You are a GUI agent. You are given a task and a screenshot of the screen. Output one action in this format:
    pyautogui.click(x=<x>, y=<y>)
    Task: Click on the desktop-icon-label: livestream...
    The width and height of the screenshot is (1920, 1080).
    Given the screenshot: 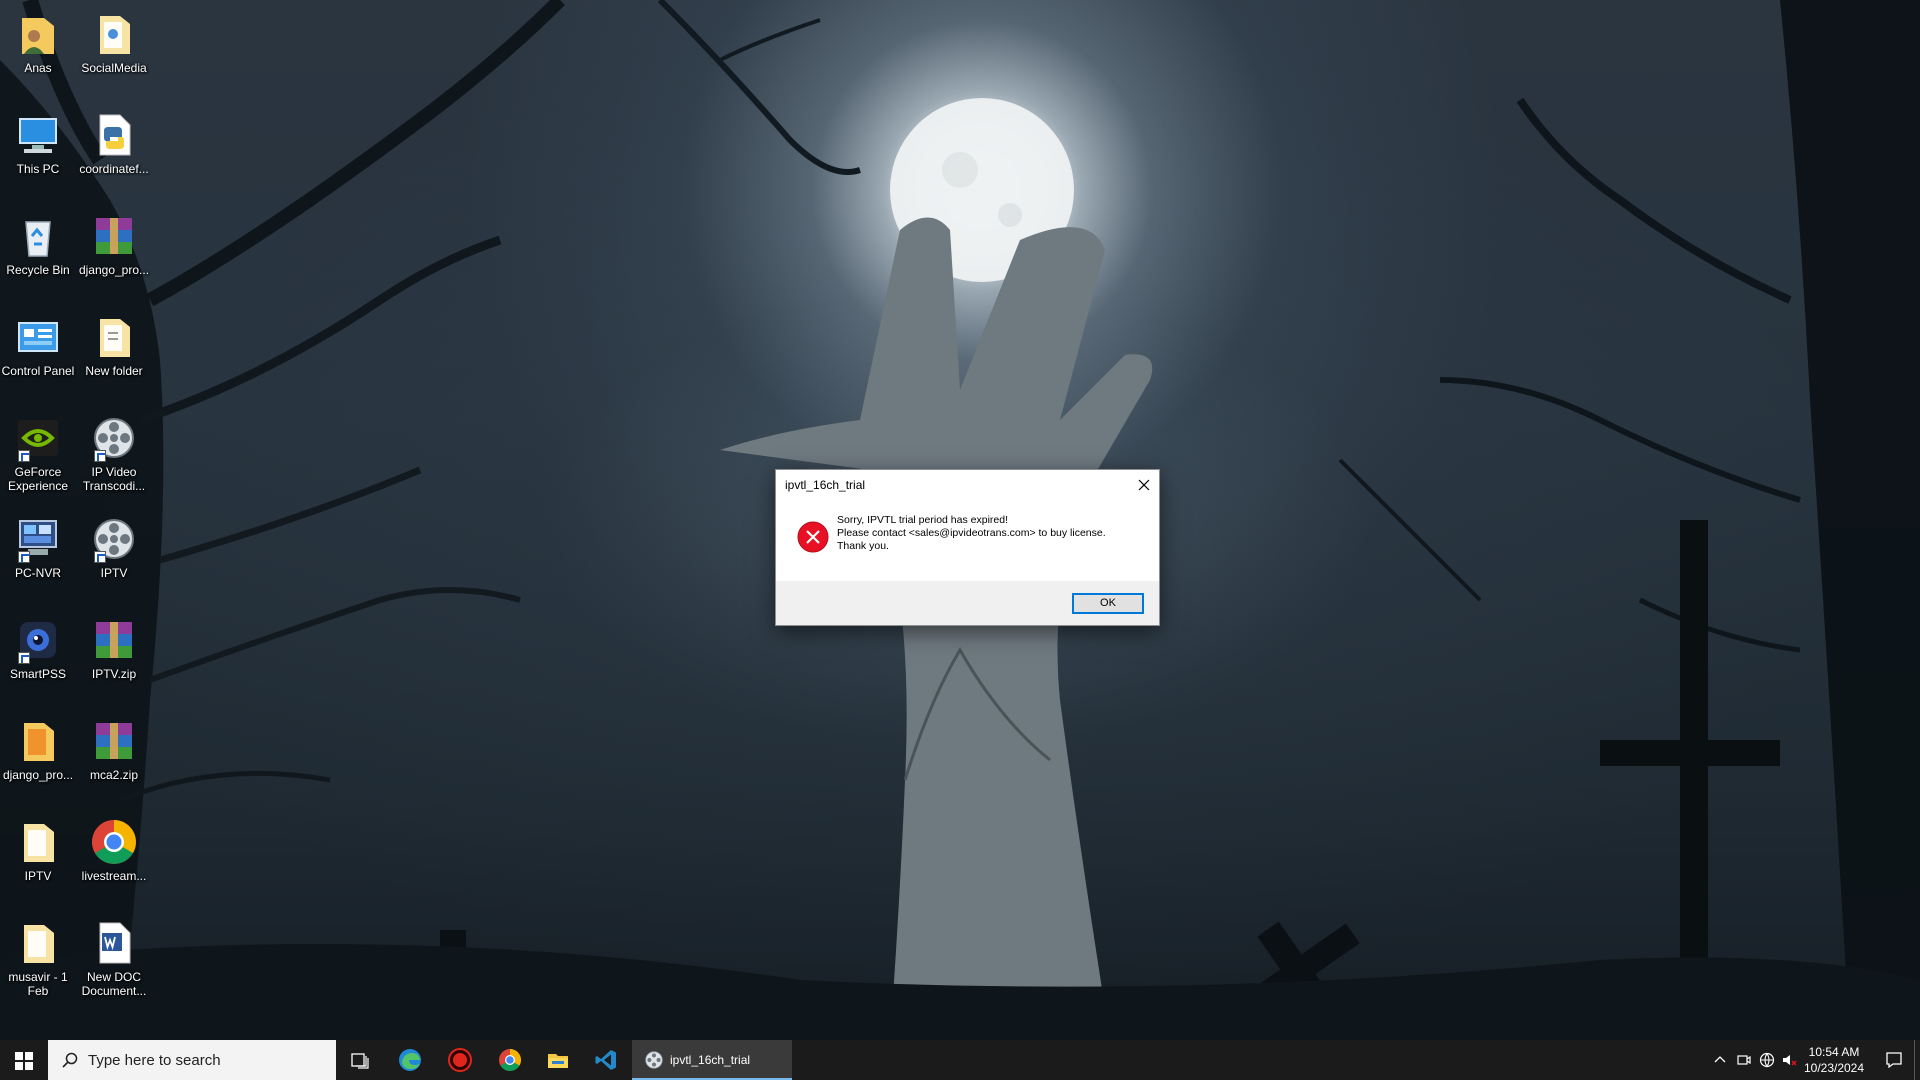 What is the action you would take?
    pyautogui.click(x=114, y=876)
    